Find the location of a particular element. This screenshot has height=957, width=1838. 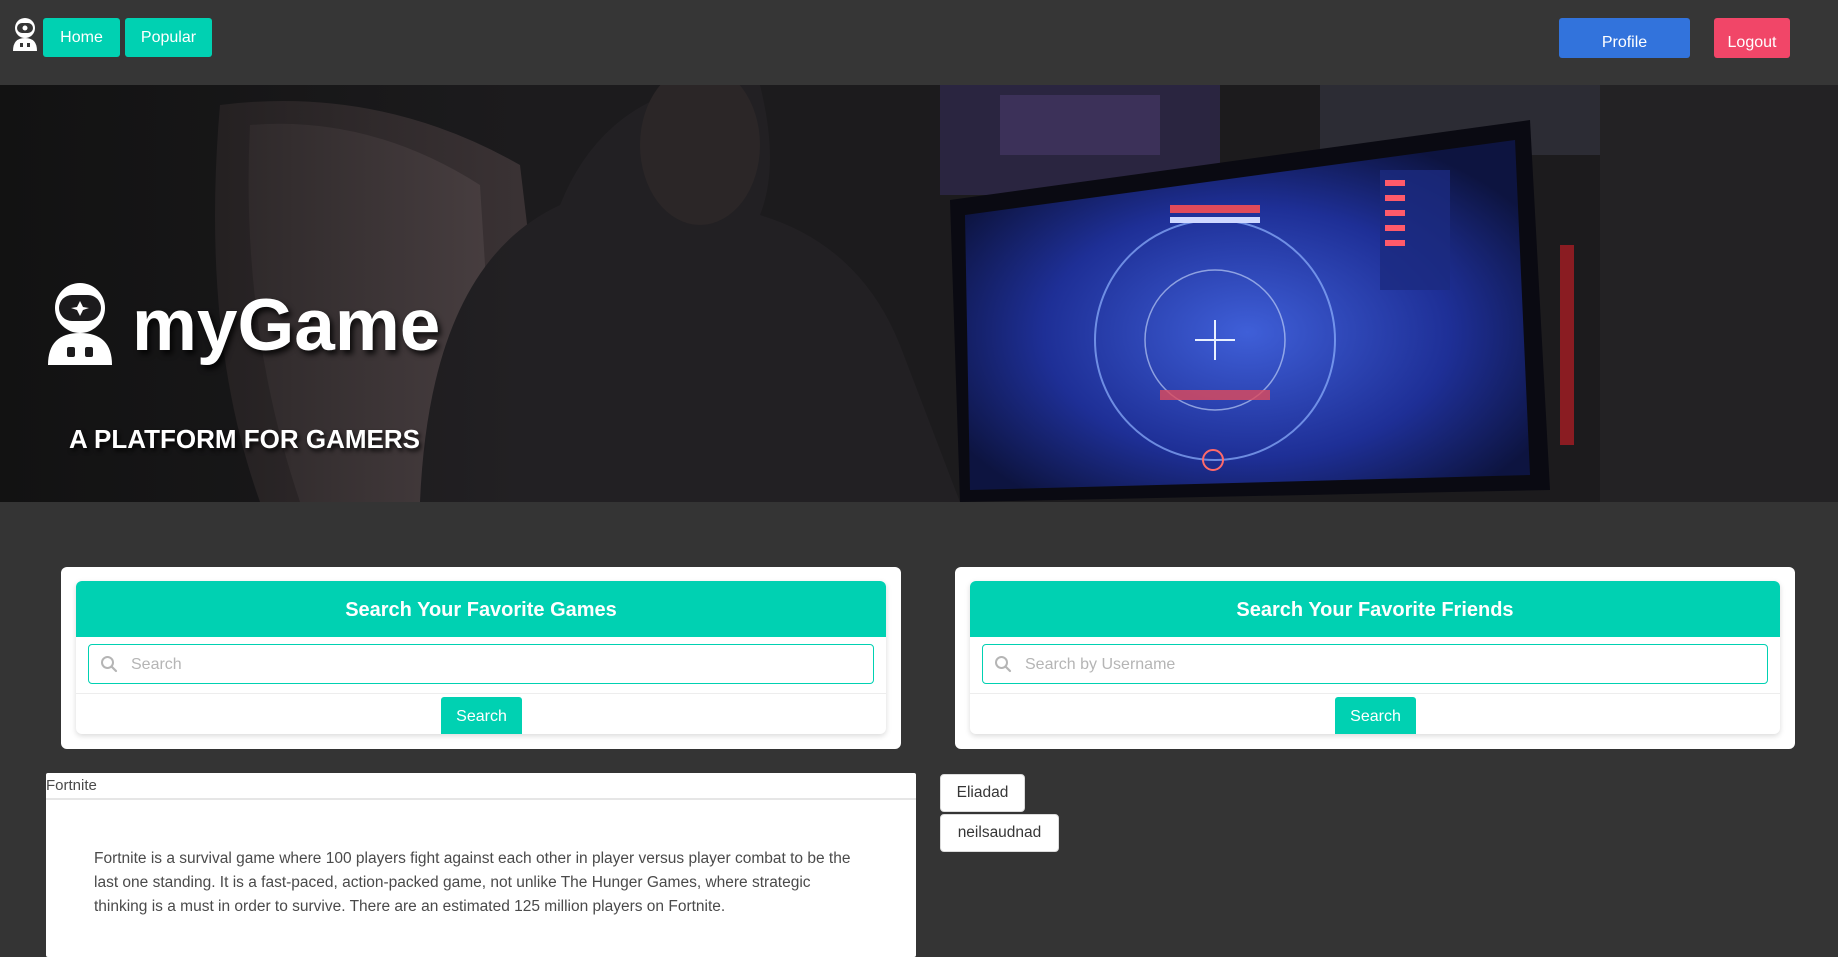

games-search-input is located at coordinates (496, 665).